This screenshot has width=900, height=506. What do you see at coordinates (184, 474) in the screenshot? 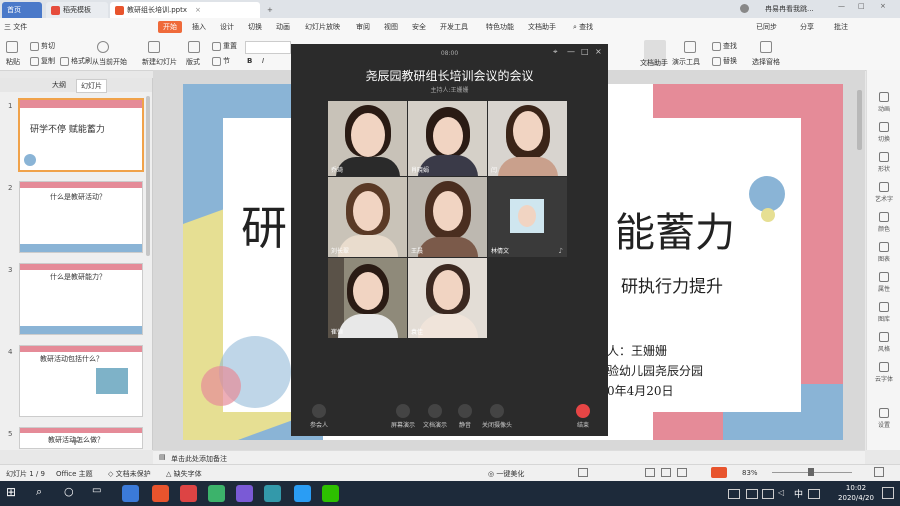
I see `missing-font-status: △ 缺失字体` at bounding box center [184, 474].